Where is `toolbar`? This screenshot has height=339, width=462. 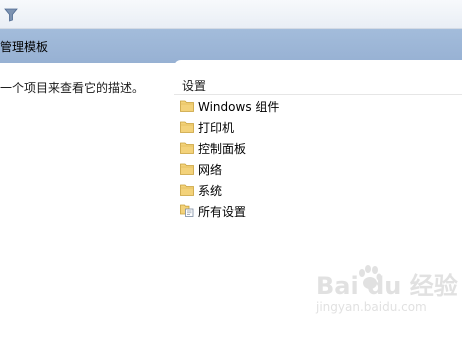 toolbar is located at coordinates (231, 14).